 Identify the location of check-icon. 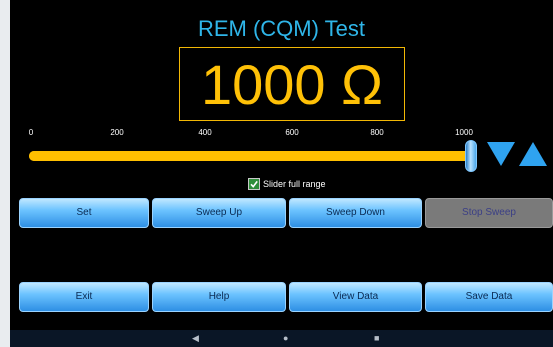
(254, 184).